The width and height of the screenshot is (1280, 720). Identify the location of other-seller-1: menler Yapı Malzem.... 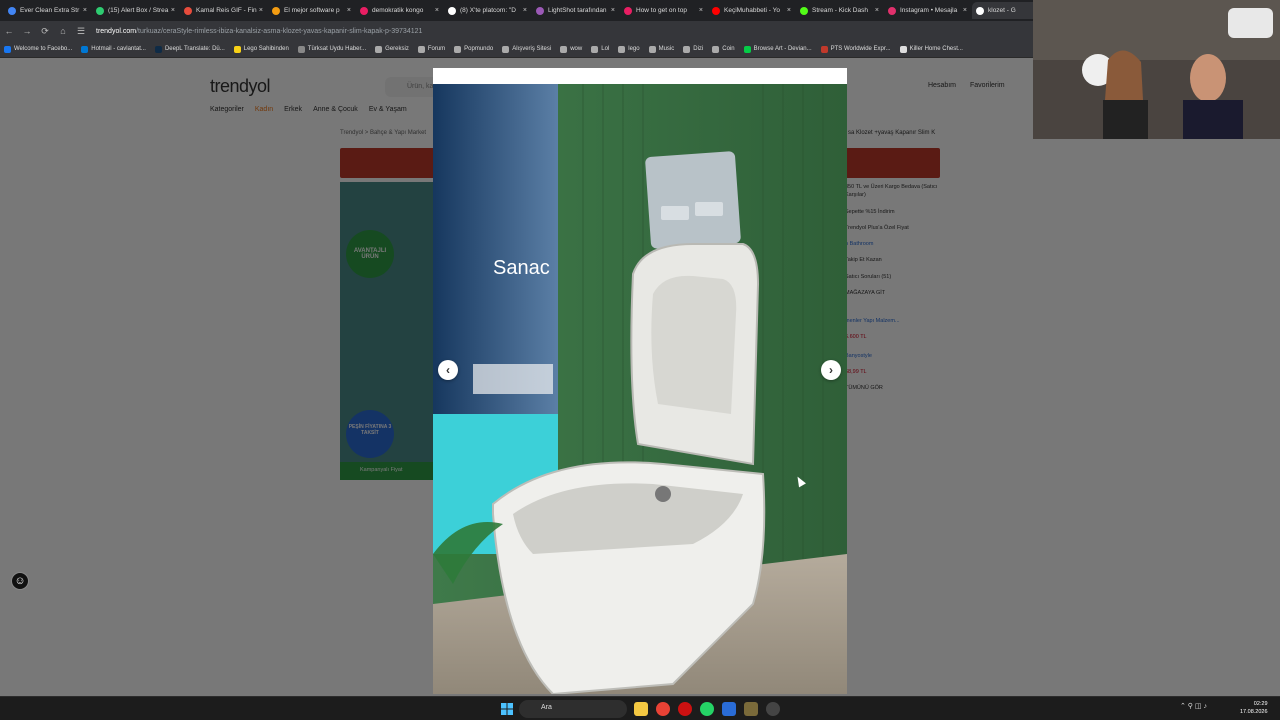
(892, 321).